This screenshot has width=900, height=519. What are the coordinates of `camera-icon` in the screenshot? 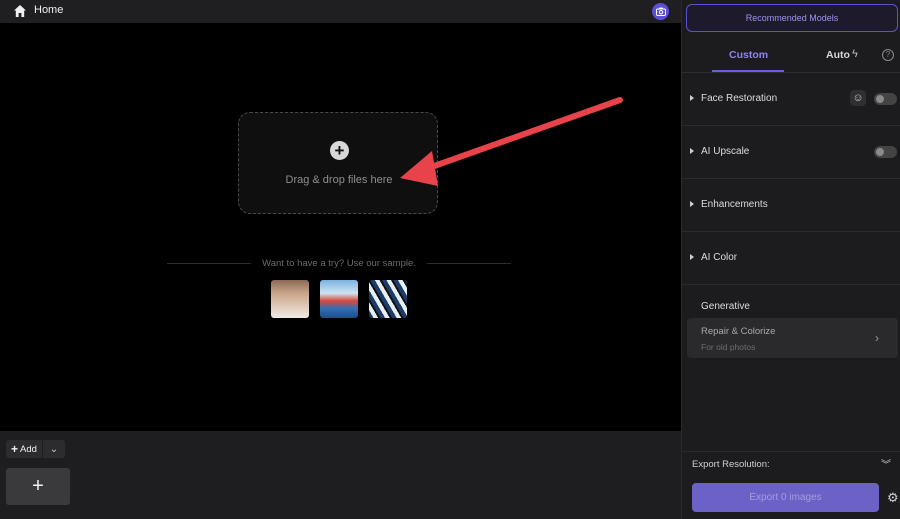 It's located at (660, 11).